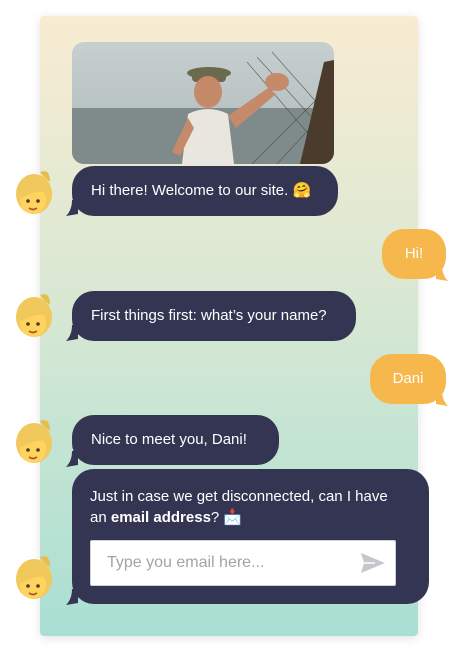 This screenshot has height=658, width=464. I want to click on message-text: First things first: what’s your name?, so click(209, 315).